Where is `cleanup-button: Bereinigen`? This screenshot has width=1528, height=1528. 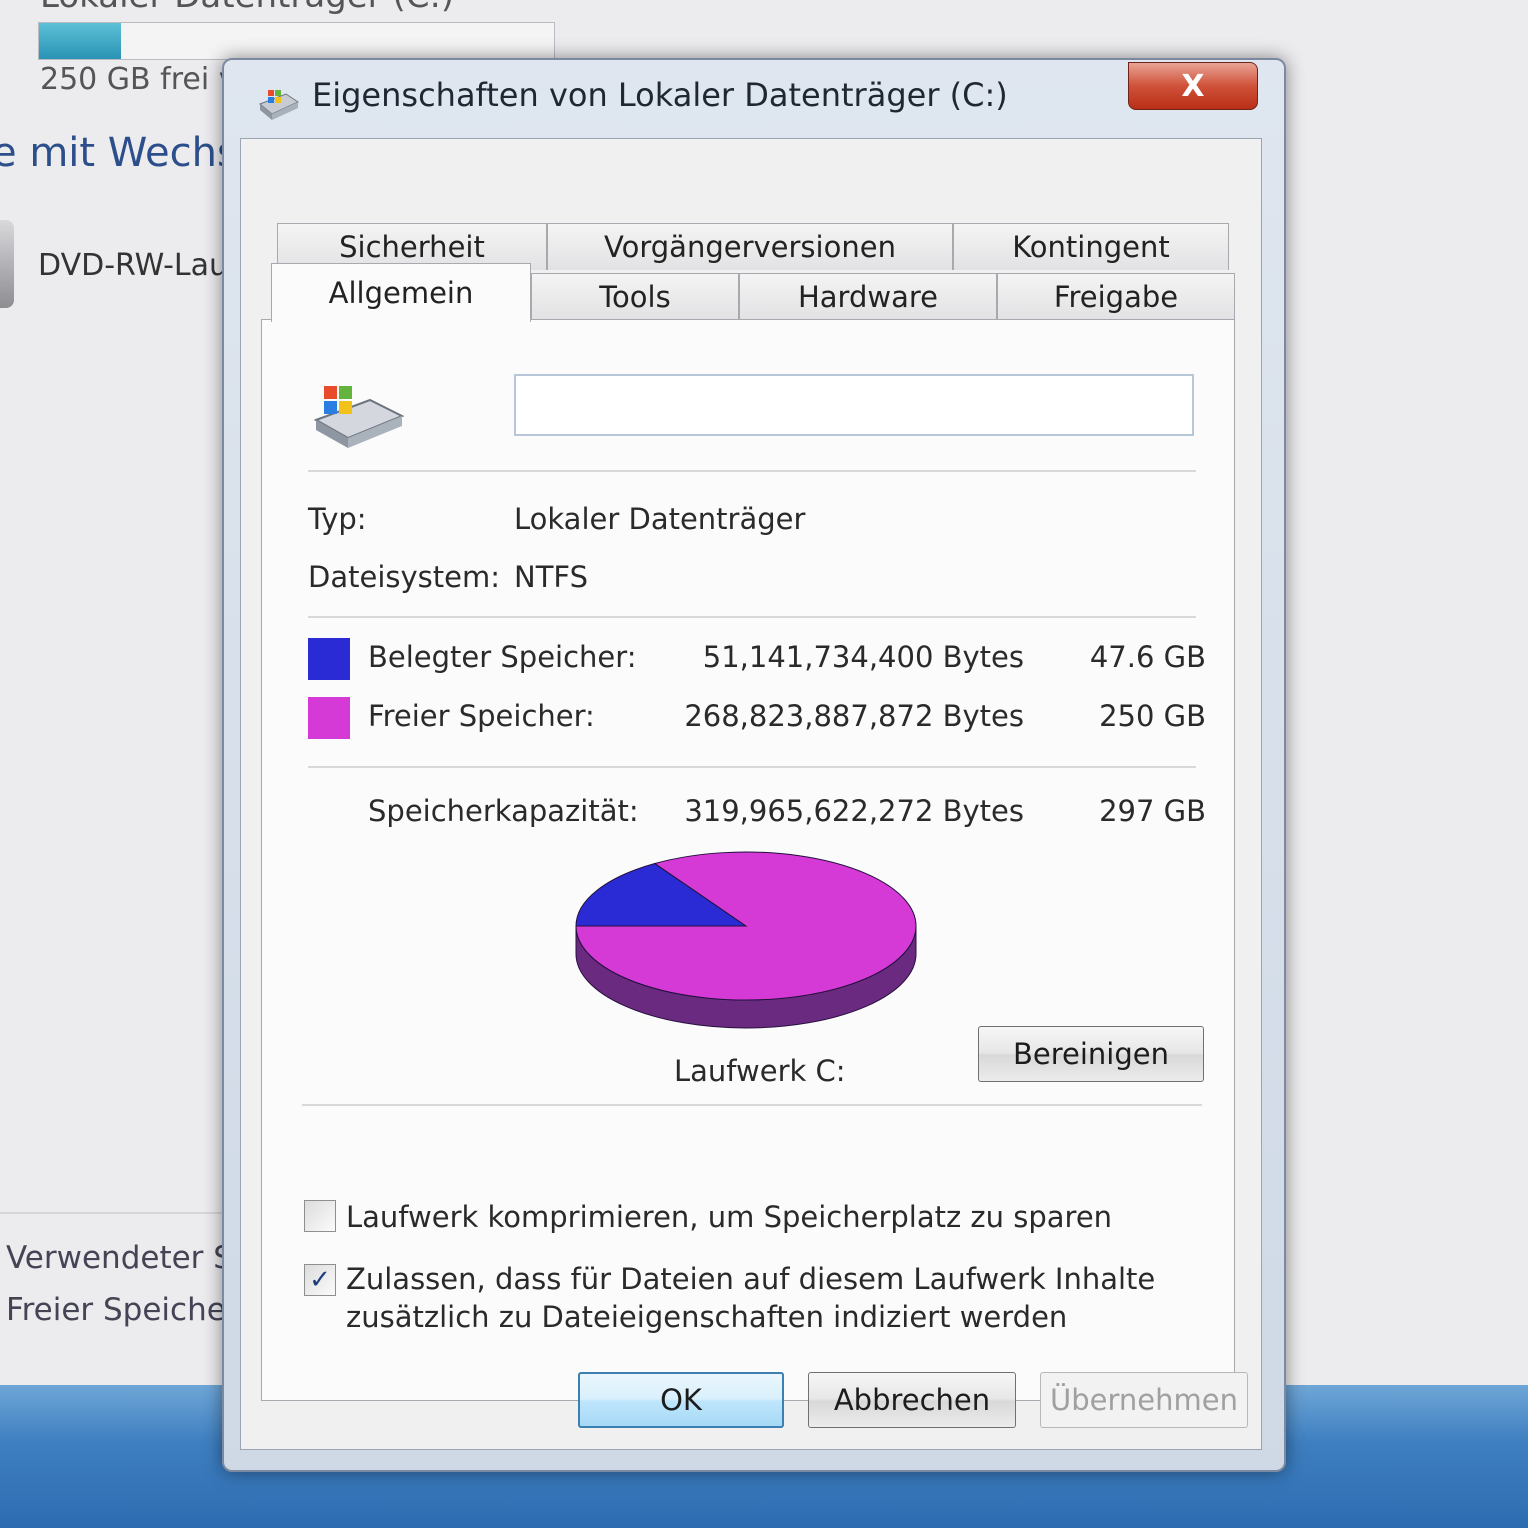
cleanup-button: Bereinigen is located at coordinates (1091, 1054).